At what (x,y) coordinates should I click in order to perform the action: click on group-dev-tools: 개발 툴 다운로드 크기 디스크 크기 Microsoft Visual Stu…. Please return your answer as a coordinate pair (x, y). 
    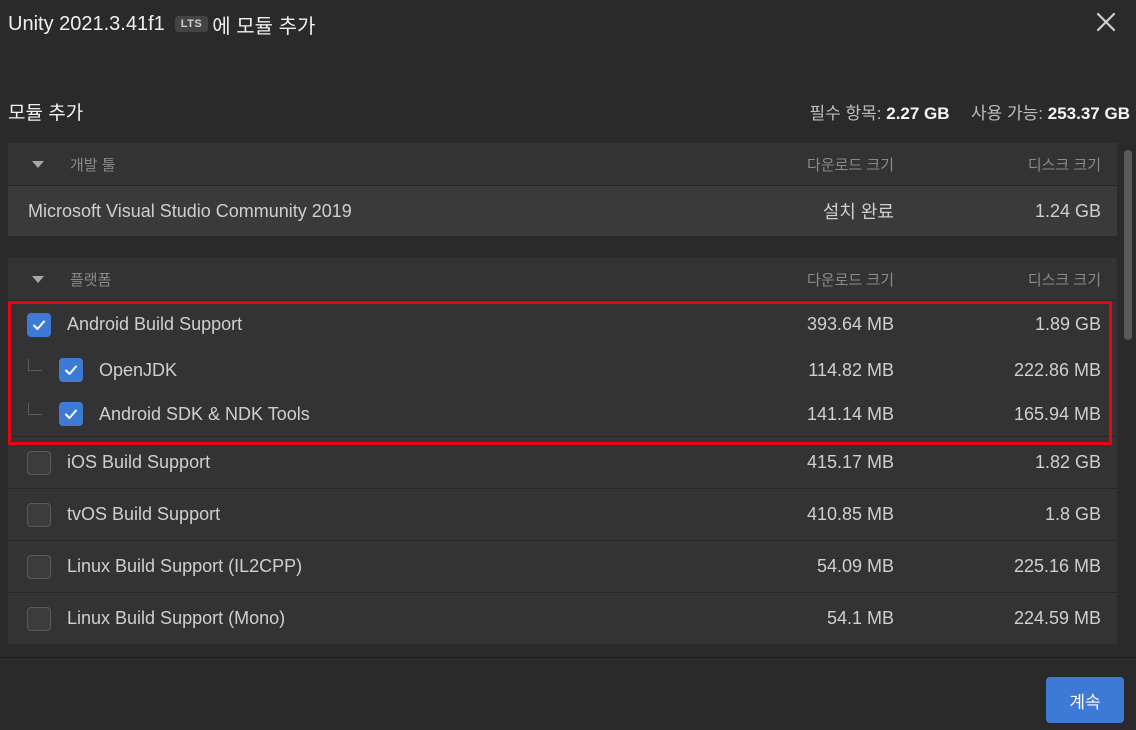
    Looking at the image, I should click on (562, 189).